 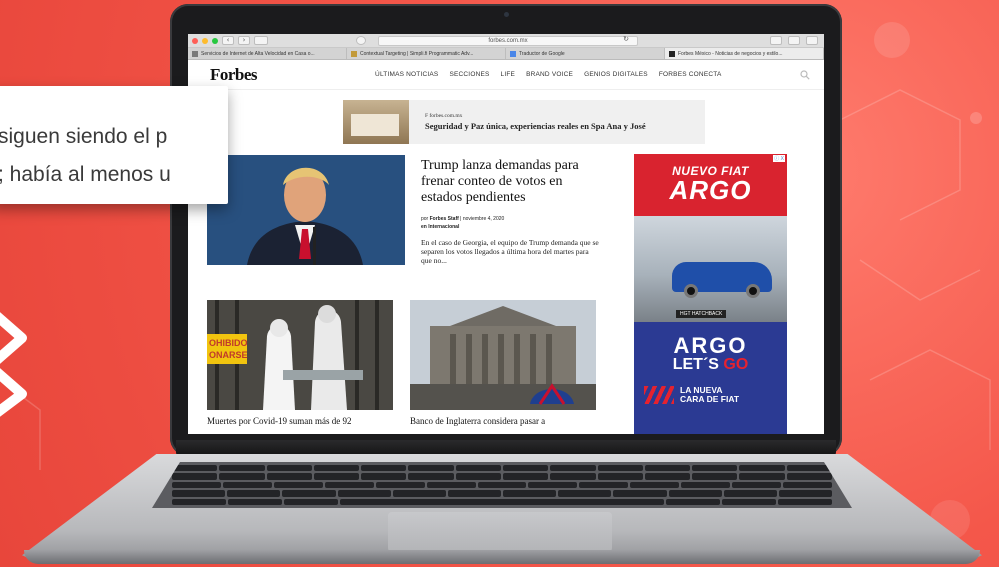 I want to click on trump-photo, so click(x=306, y=210).